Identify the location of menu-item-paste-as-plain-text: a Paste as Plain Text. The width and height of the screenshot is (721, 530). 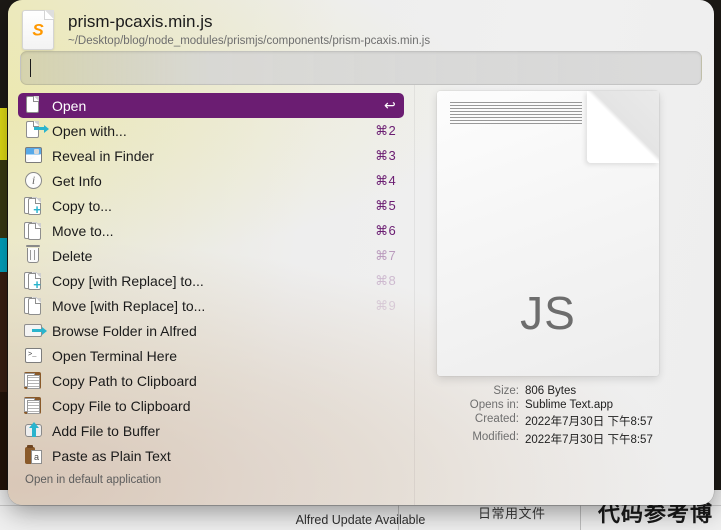
(211, 455).